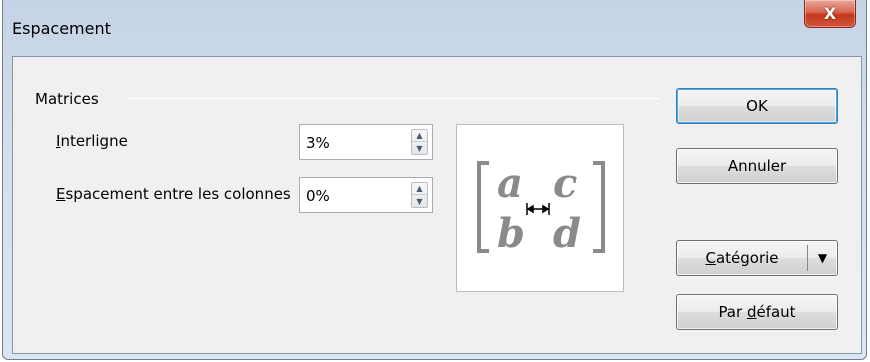  I want to click on matrix-symbol-b: b, so click(511, 233).